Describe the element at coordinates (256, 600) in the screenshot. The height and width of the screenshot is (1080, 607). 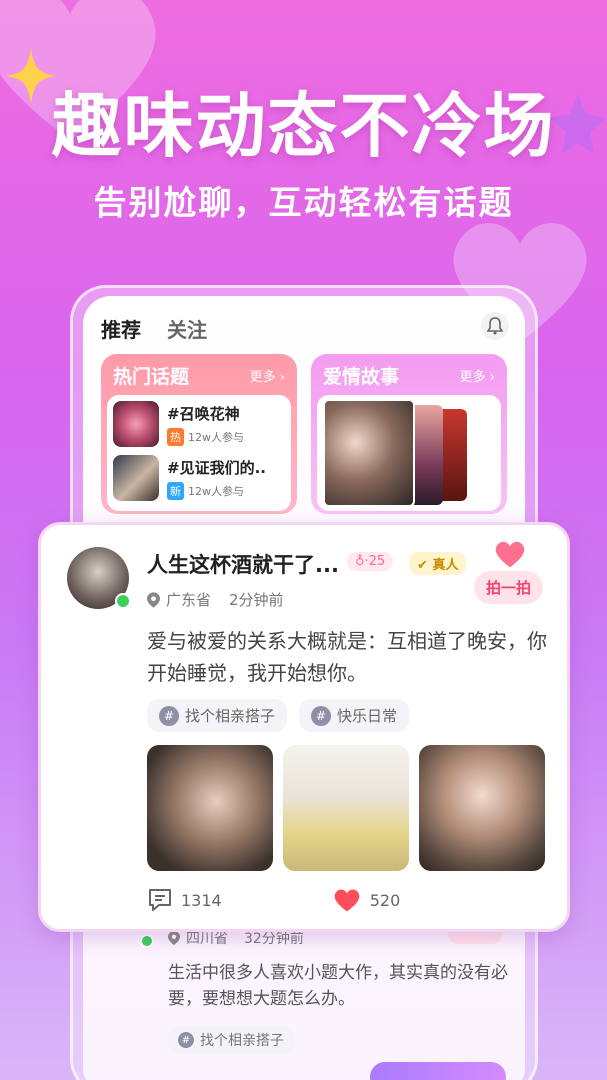
I see `post-time: 2分钟前` at that location.